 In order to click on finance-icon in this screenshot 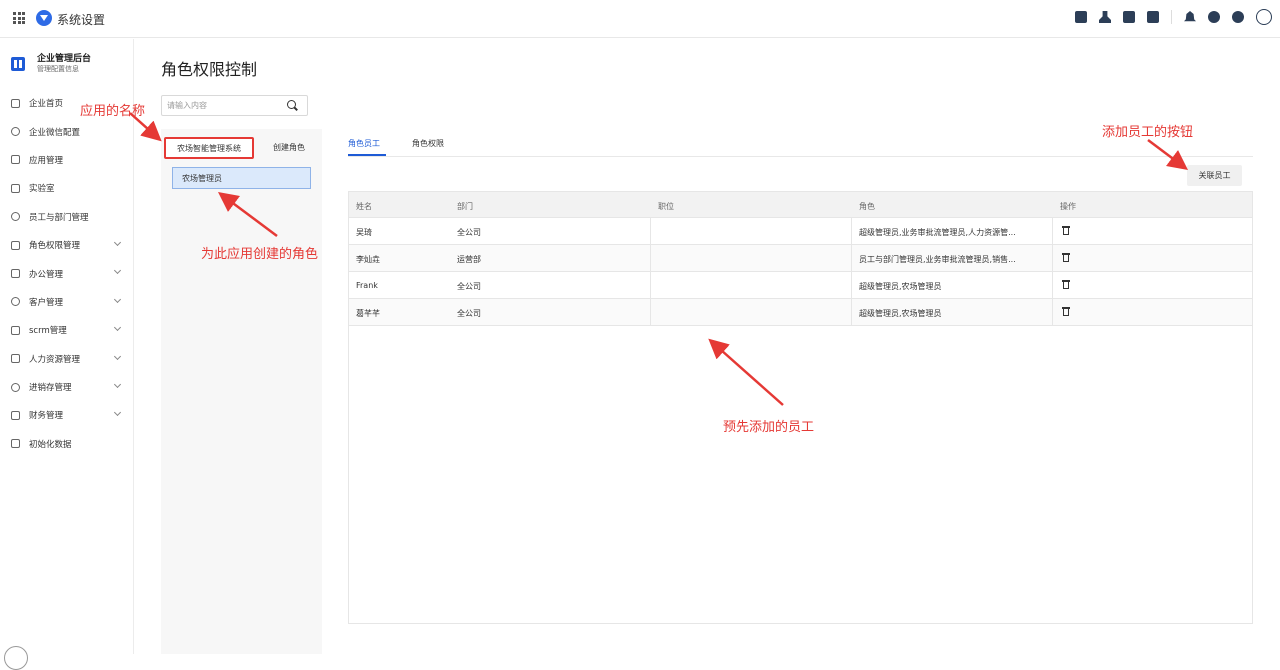, I will do `click(15, 415)`.